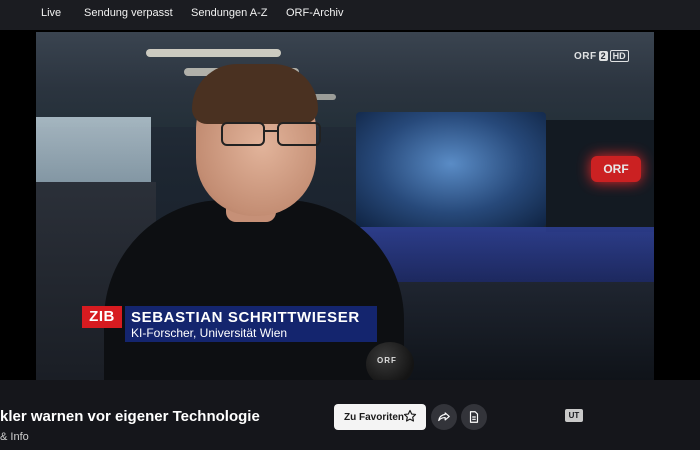 This screenshot has width=700, height=450. What do you see at coordinates (130, 416) in the screenshot?
I see `video-title: kler warnen vor eigener Technologie` at bounding box center [130, 416].